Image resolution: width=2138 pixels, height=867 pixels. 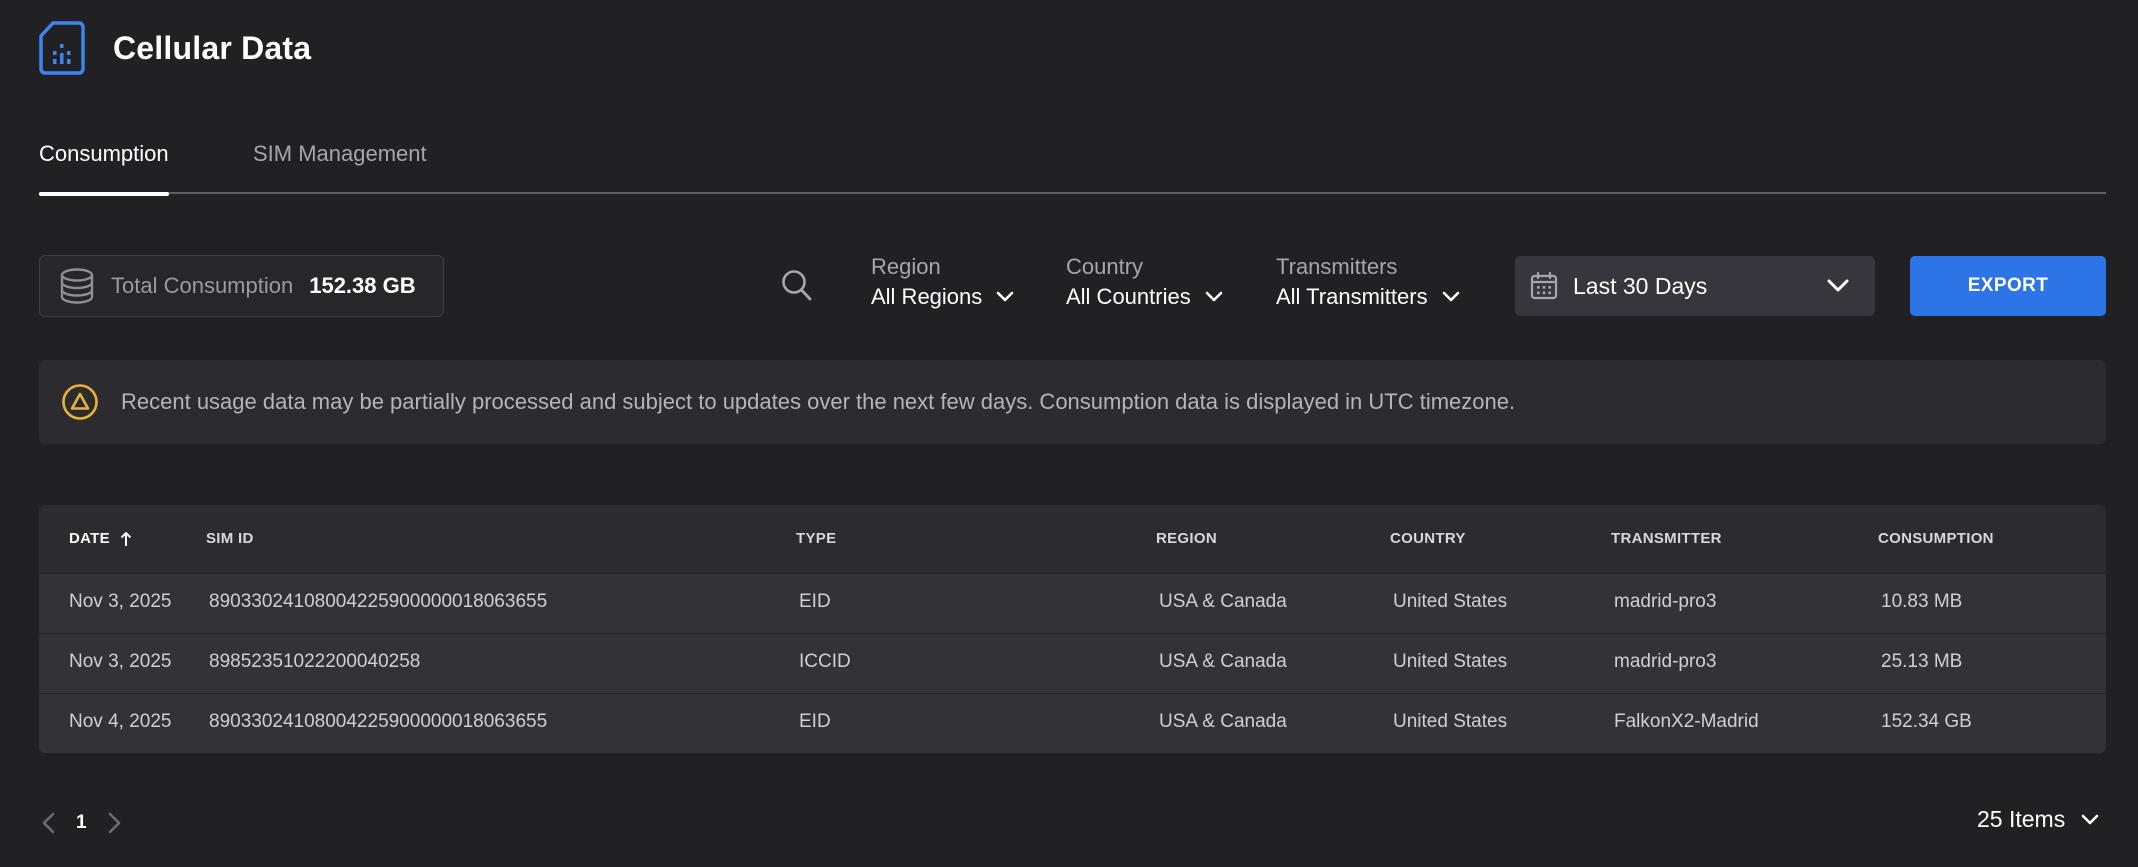 What do you see at coordinates (202, 285) in the screenshot?
I see `total-consumption-label: Total Consumption` at bounding box center [202, 285].